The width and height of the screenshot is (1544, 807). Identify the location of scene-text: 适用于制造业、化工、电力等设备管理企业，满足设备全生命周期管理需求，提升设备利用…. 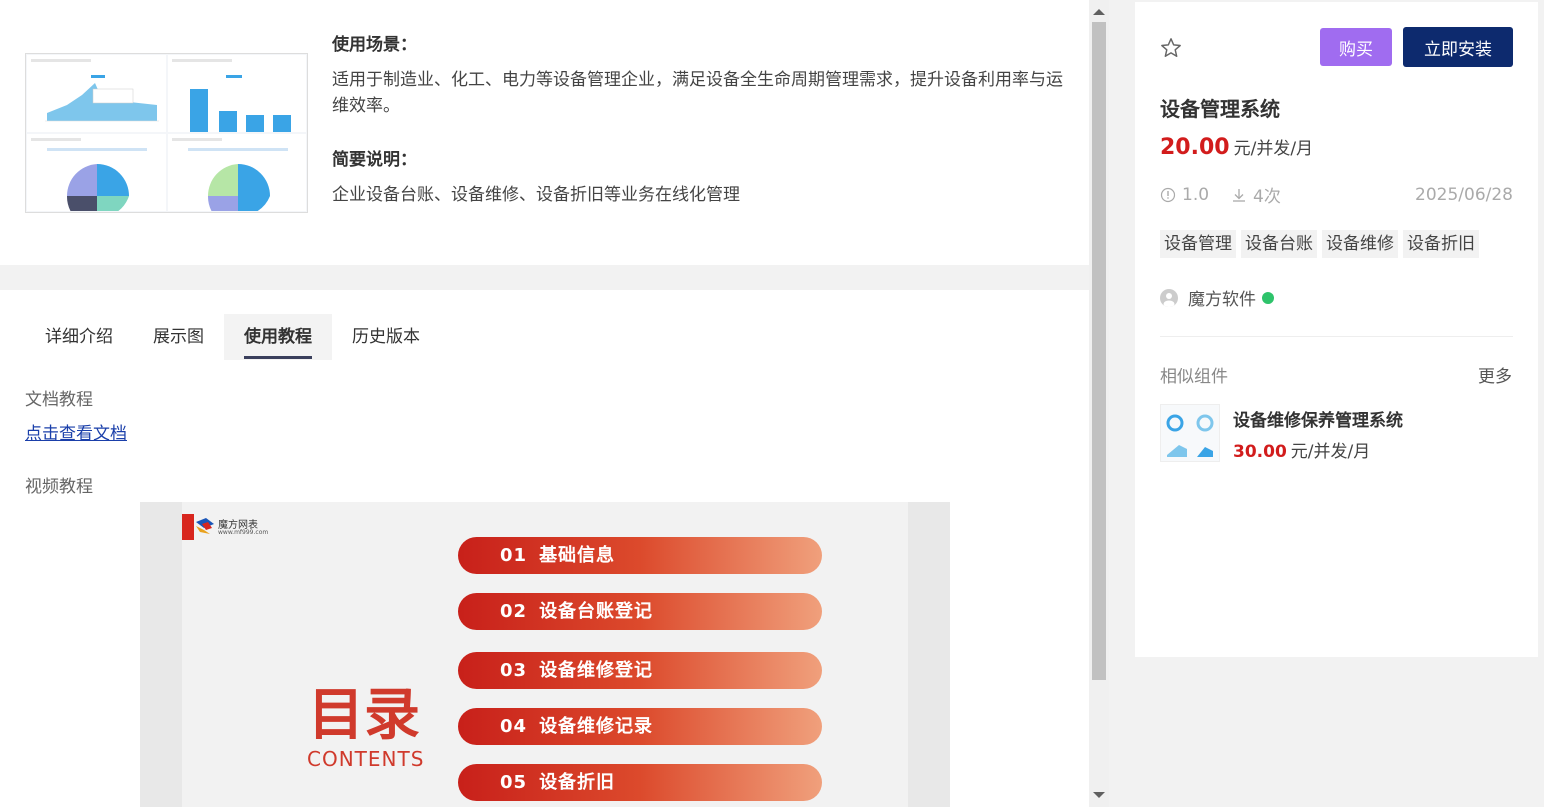
(697, 93).